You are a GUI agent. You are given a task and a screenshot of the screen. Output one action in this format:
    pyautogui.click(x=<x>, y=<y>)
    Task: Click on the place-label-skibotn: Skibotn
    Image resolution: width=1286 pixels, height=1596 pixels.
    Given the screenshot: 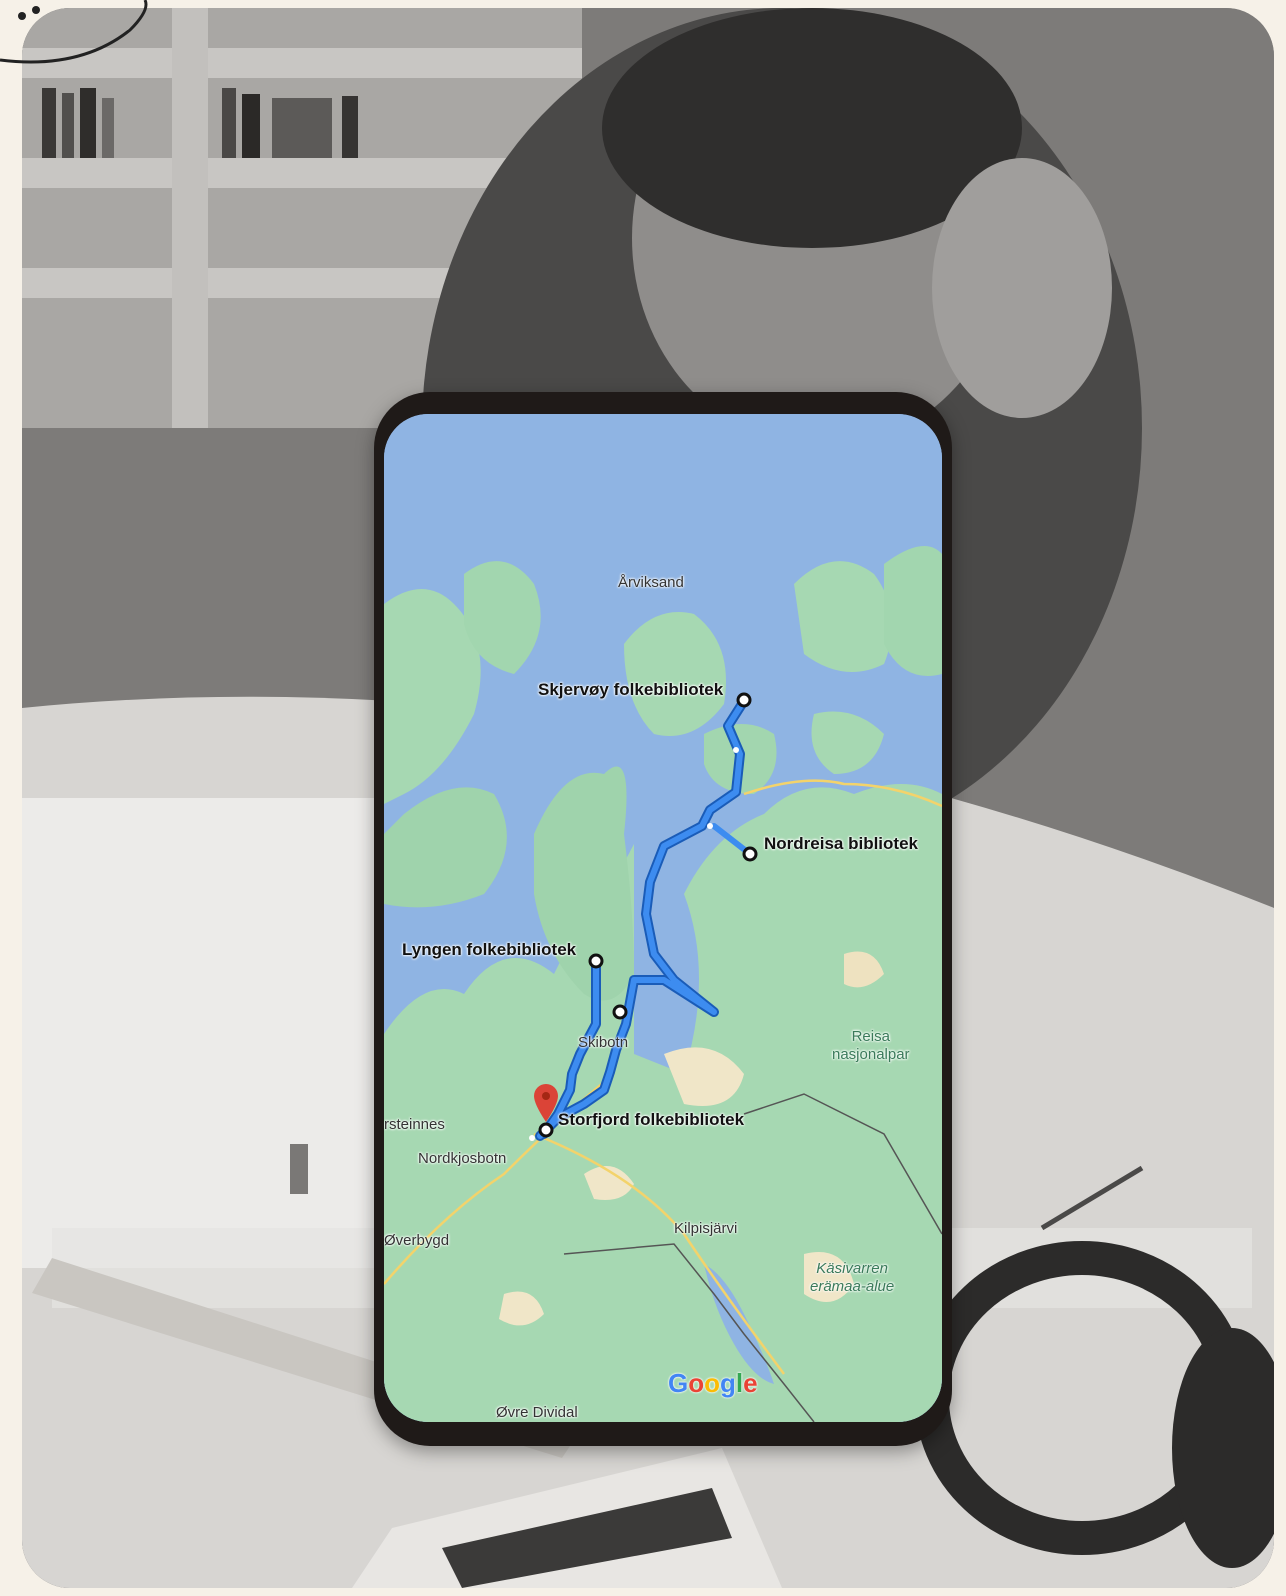 What is the action you would take?
    pyautogui.click(x=603, y=1042)
    